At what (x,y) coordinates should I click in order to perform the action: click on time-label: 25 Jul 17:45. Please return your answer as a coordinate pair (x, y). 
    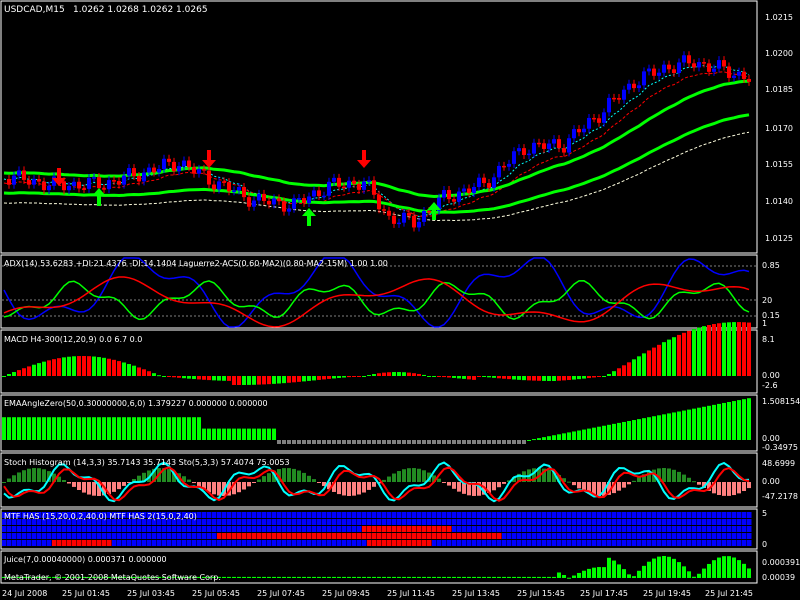
    Looking at the image, I should click on (604, 593).